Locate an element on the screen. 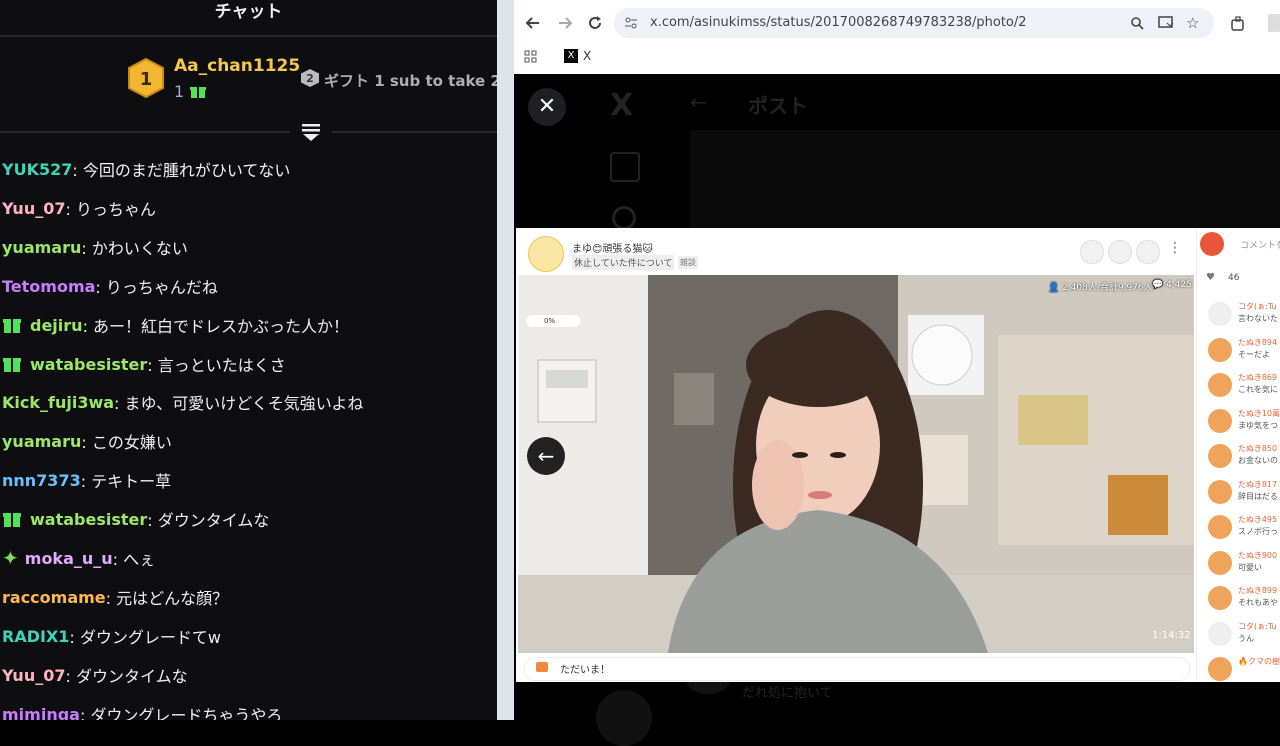  more-icon: ⋮ is located at coordinates (1175, 248).